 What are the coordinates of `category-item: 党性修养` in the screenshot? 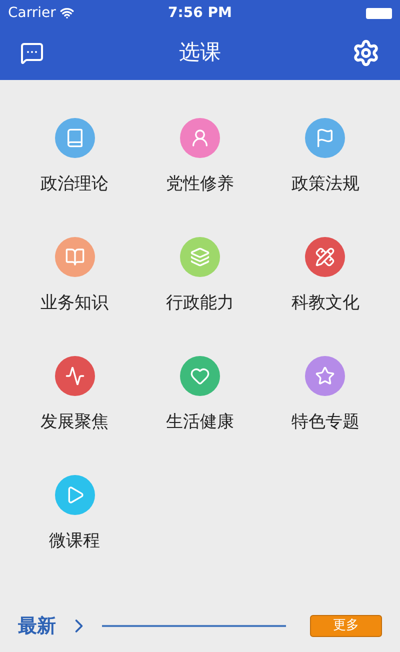 It's located at (200, 156).